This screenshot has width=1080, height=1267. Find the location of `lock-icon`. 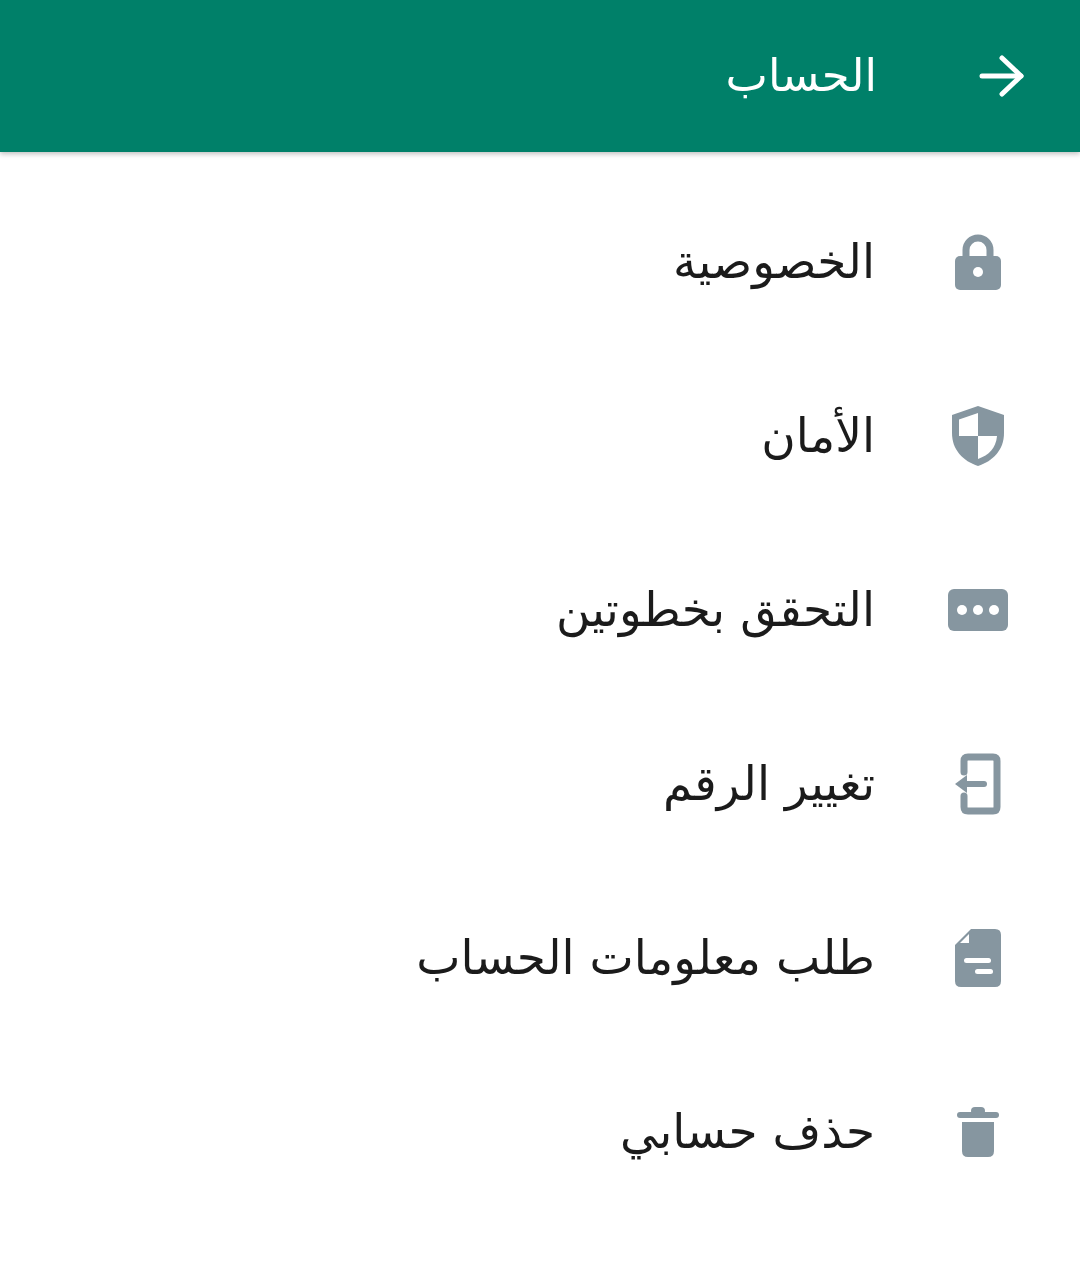

lock-icon is located at coordinates (978, 262).